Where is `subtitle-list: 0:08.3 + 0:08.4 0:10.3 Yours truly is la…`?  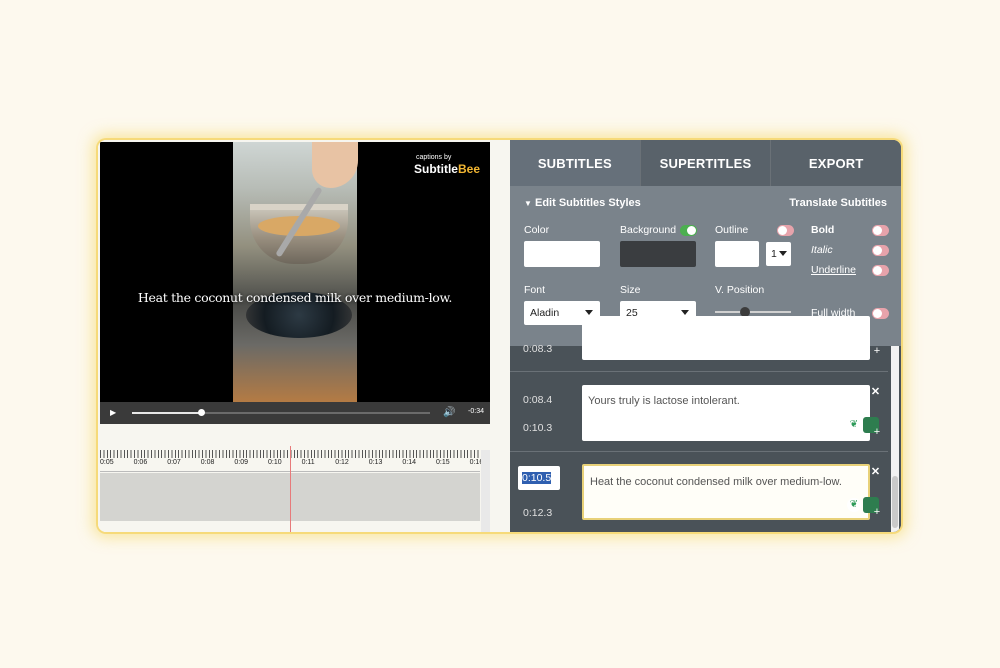 subtitle-list: 0:08.3 + 0:08.4 0:10.3 Yours truly is la… is located at coordinates (705, 424).